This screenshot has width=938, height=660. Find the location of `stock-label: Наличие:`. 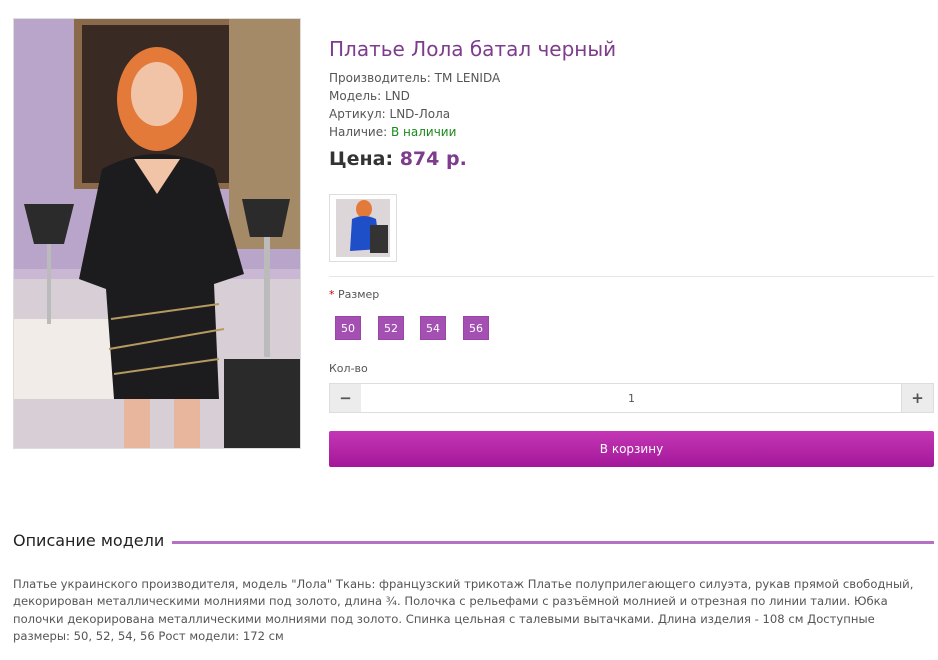

stock-label: Наличие: is located at coordinates (358, 132).